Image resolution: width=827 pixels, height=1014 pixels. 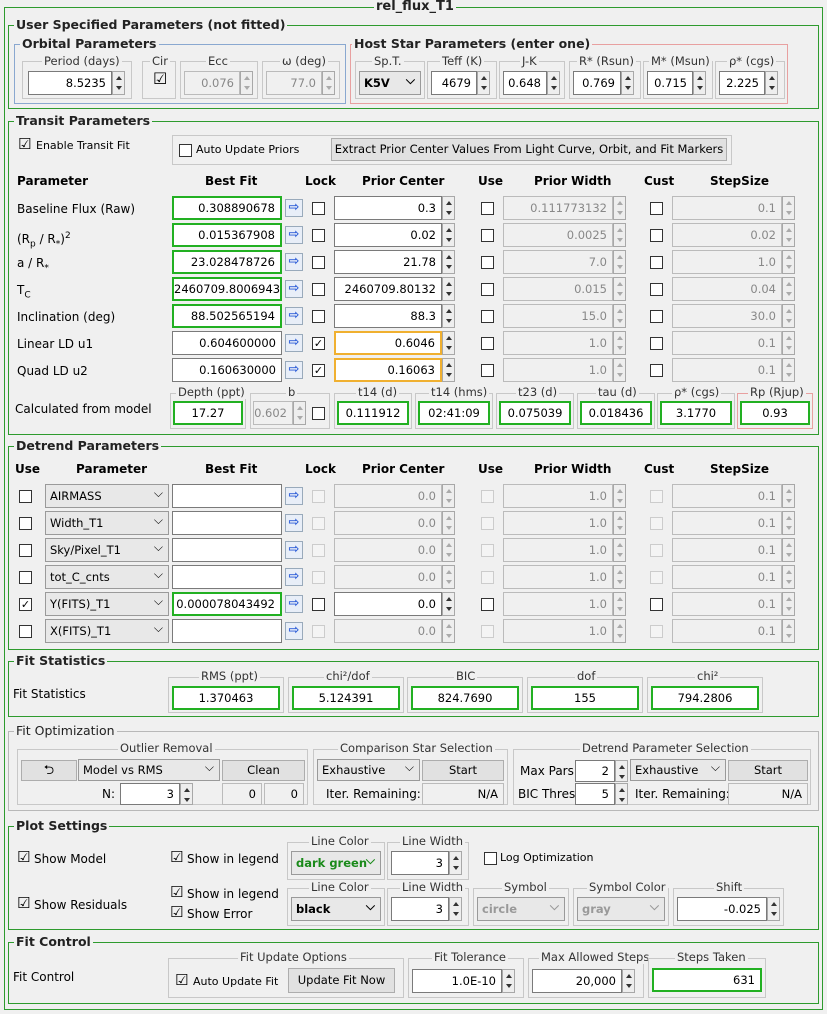 I want to click on resid-line-color-select: black, so click(x=336, y=909).